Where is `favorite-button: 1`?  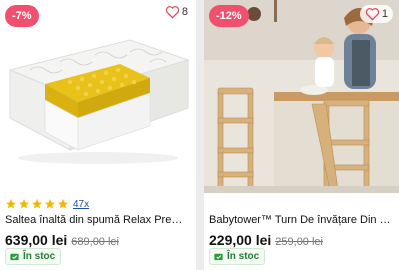
favorite-button: 1 is located at coordinates (376, 14).